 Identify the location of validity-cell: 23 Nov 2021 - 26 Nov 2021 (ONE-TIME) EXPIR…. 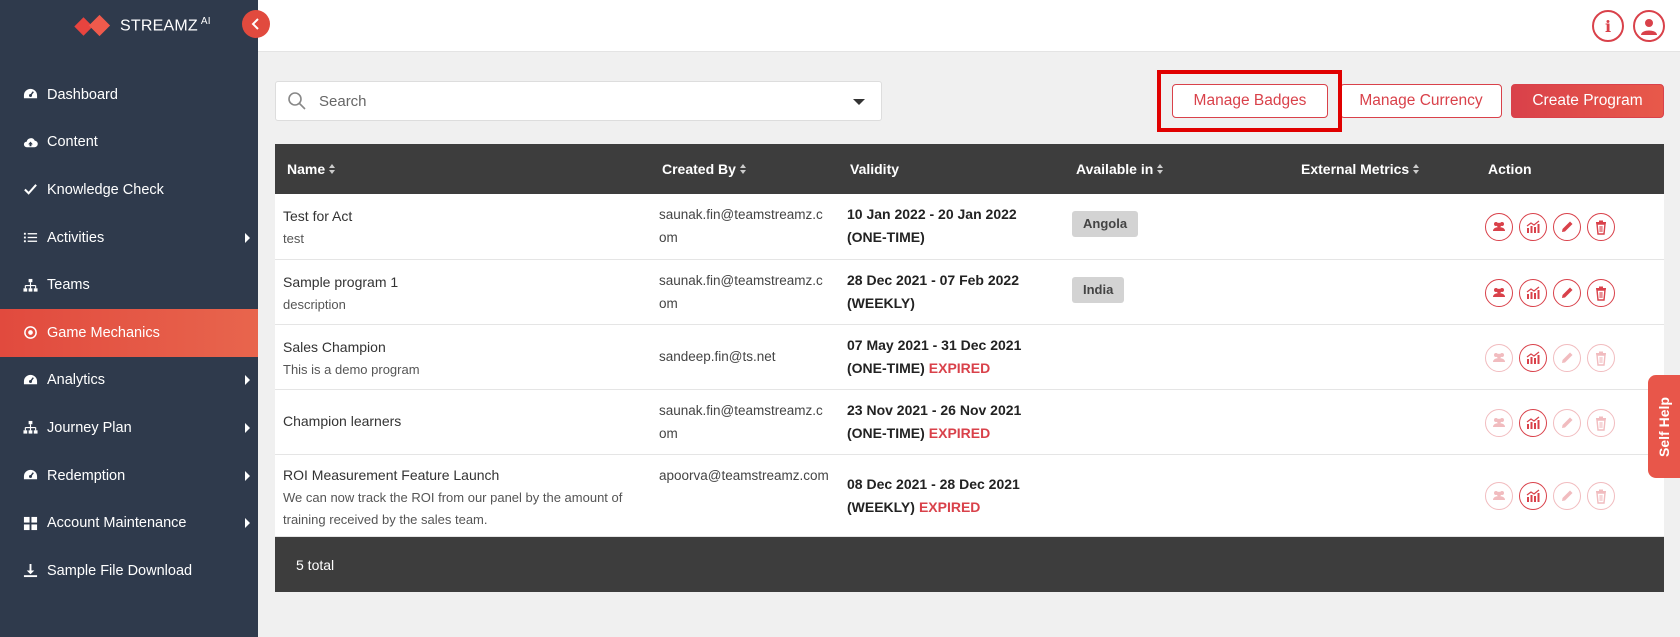
(952, 422).